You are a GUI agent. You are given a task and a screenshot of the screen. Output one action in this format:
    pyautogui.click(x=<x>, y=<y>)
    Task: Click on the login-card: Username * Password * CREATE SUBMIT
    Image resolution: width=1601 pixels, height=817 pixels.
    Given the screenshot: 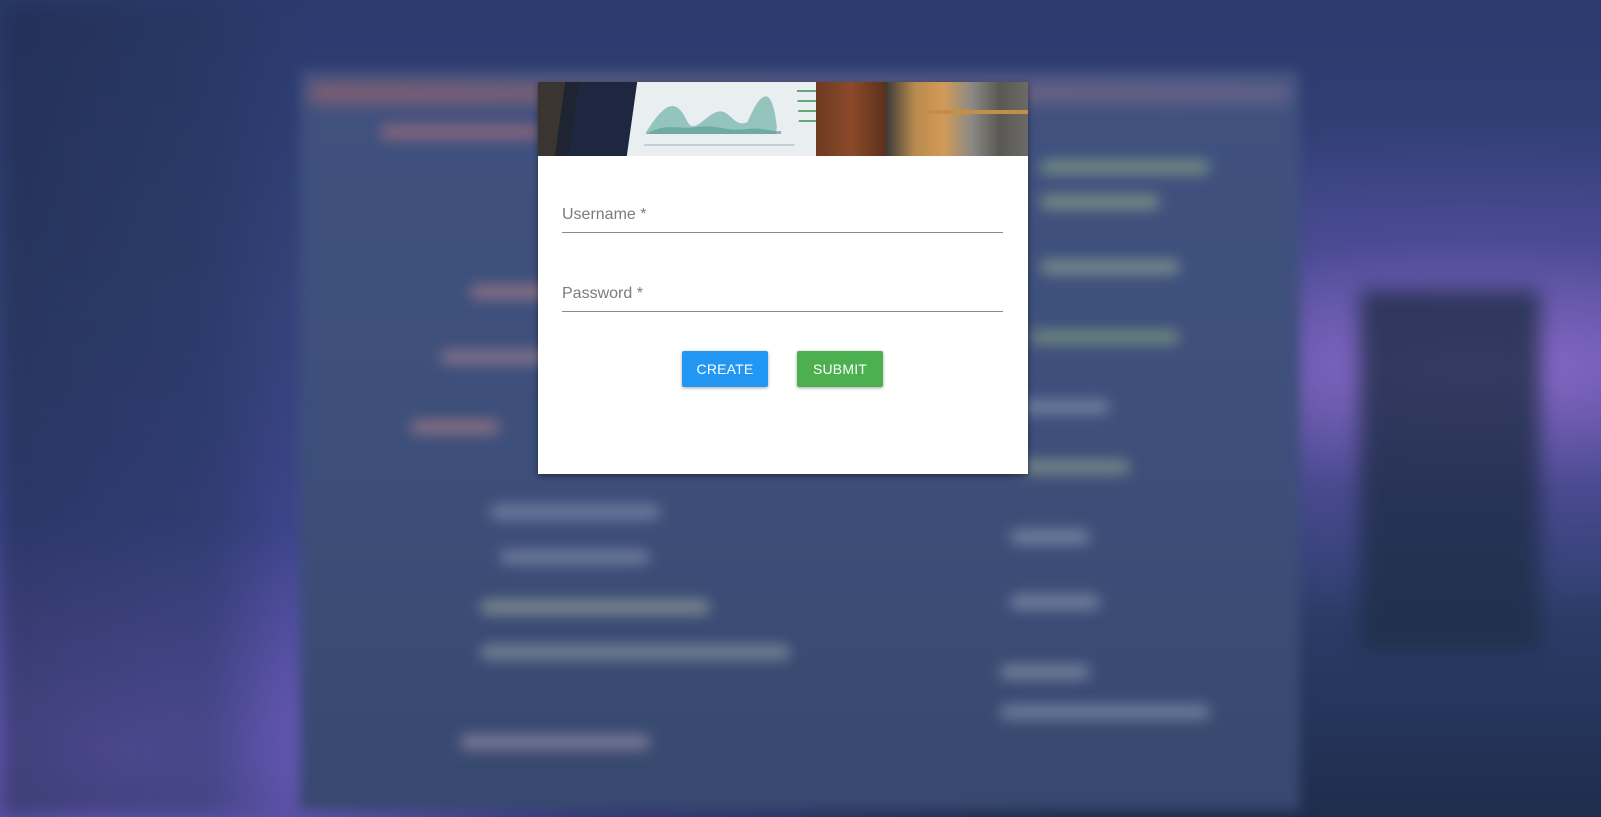 What is the action you would take?
    pyautogui.click(x=783, y=278)
    